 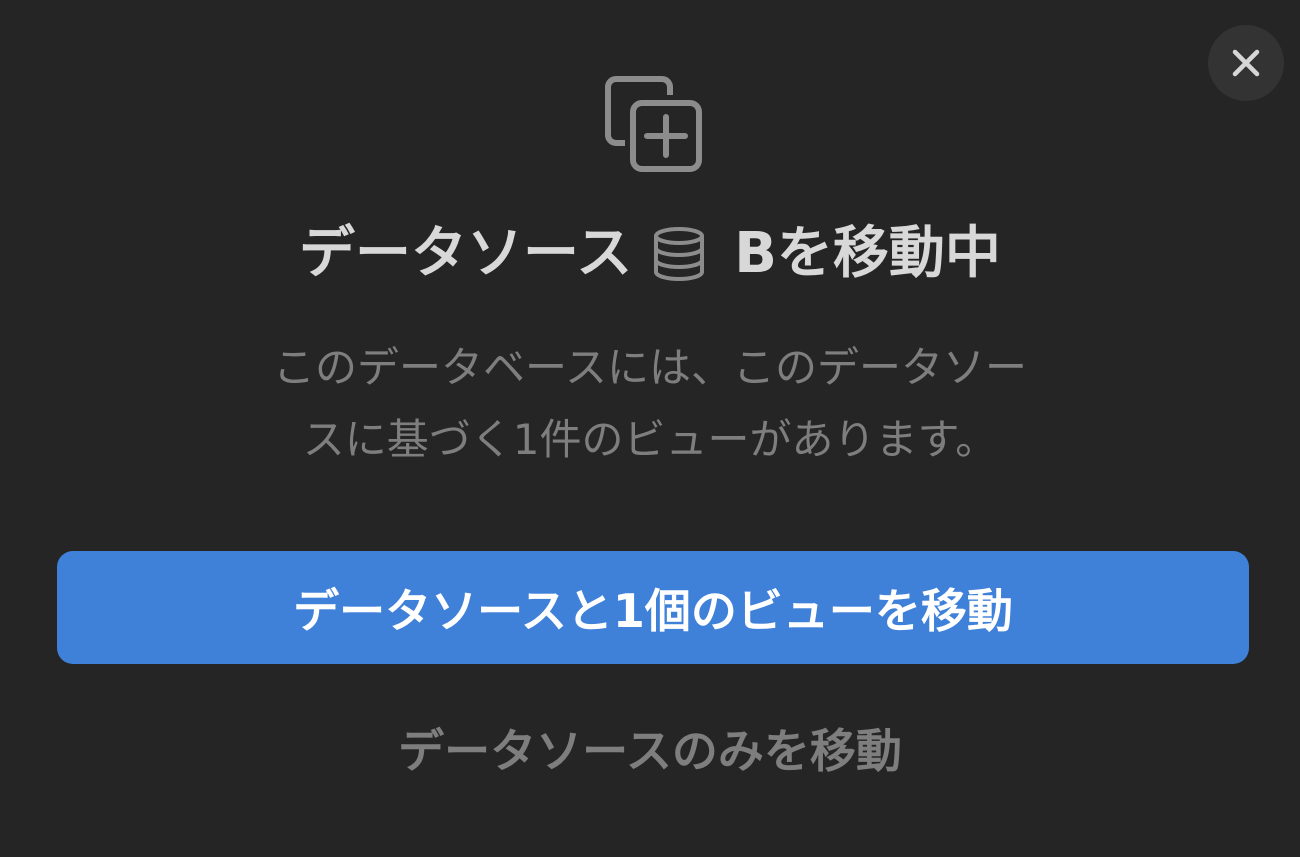 I want to click on move-data-source-only-button: データソースのみを移動, so click(x=650, y=748).